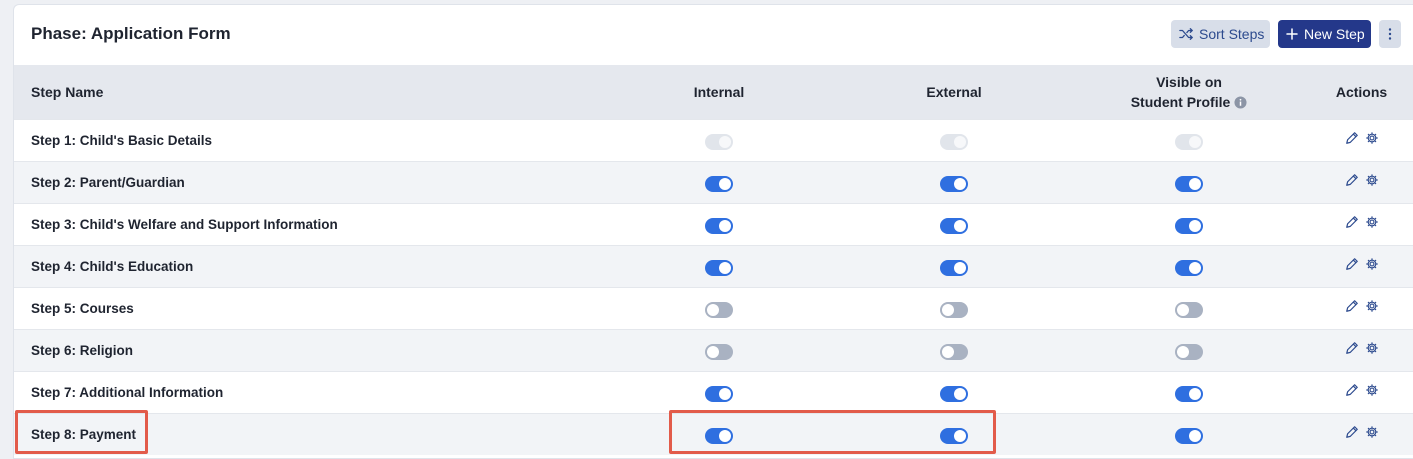 The height and width of the screenshot is (459, 1413). What do you see at coordinates (1220, 34) in the screenshot?
I see `sort-steps-button: Sort Steps` at bounding box center [1220, 34].